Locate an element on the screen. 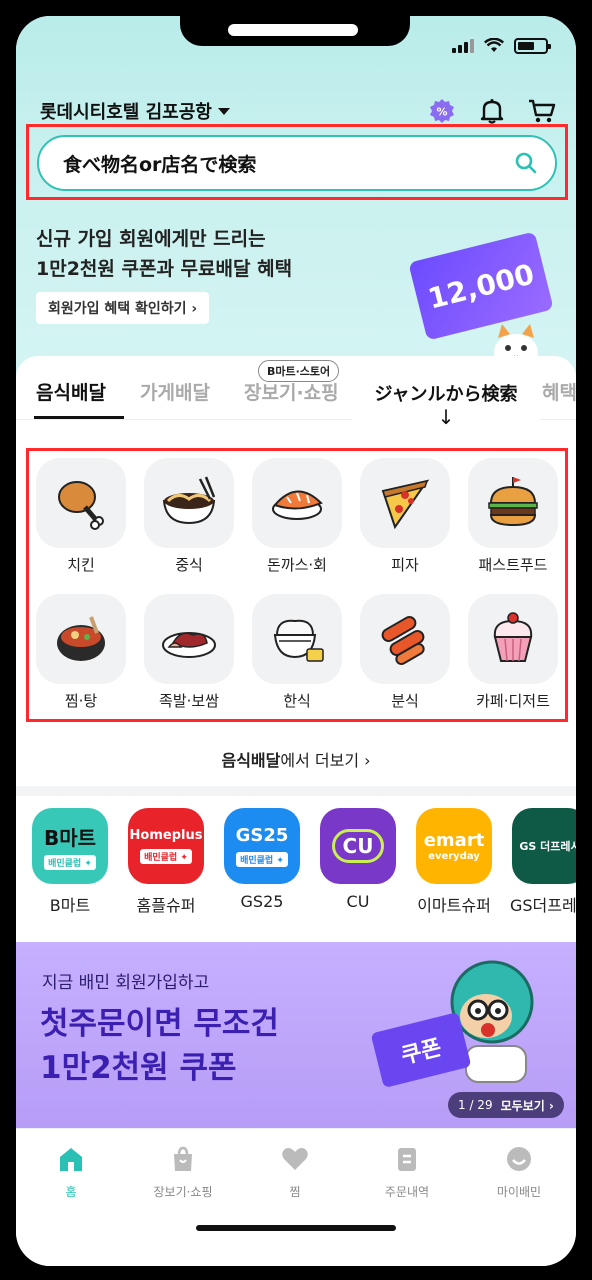 This screenshot has width=592, height=1280. home-indicator is located at coordinates (296, 1228).